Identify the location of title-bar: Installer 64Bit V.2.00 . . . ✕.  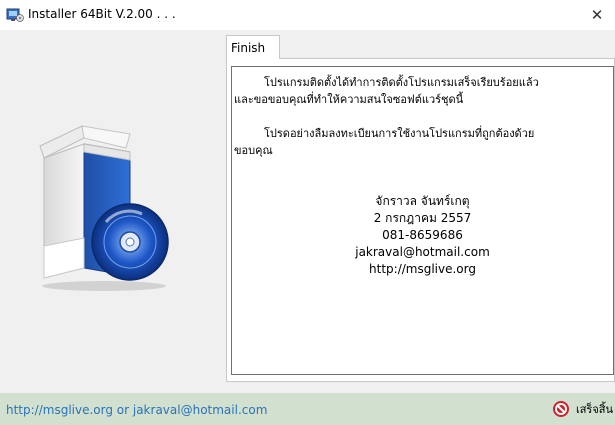
(307, 15).